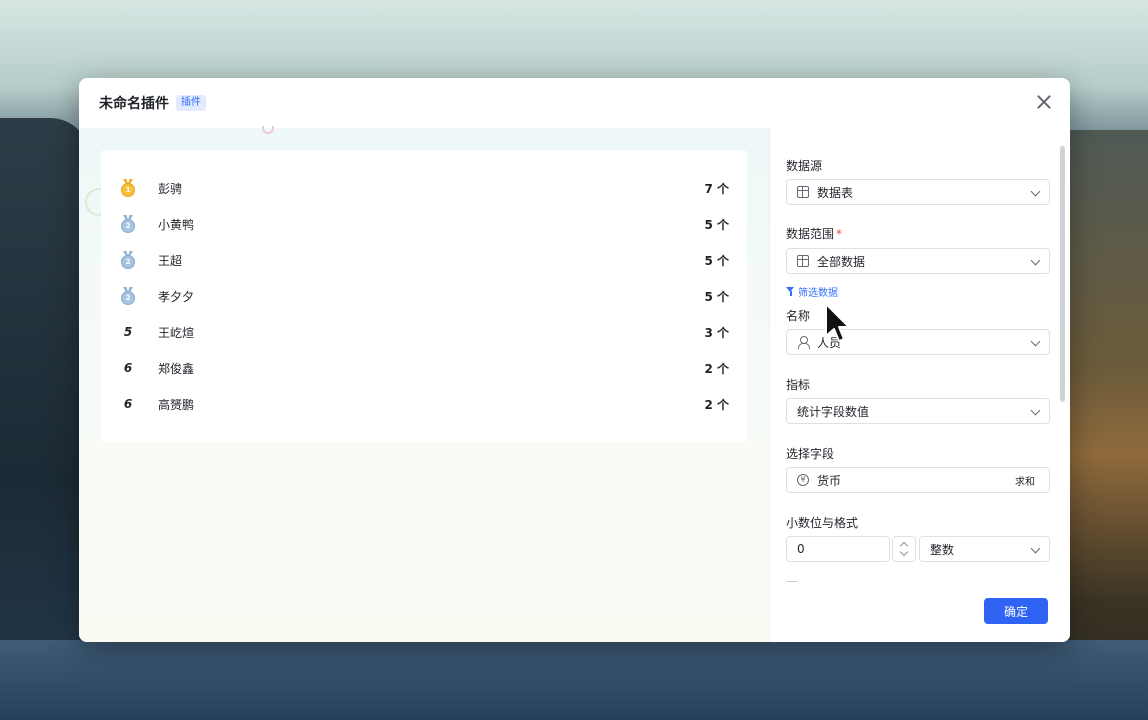 This screenshot has height=720, width=1148. I want to click on data-source-value: 数据表, so click(835, 192).